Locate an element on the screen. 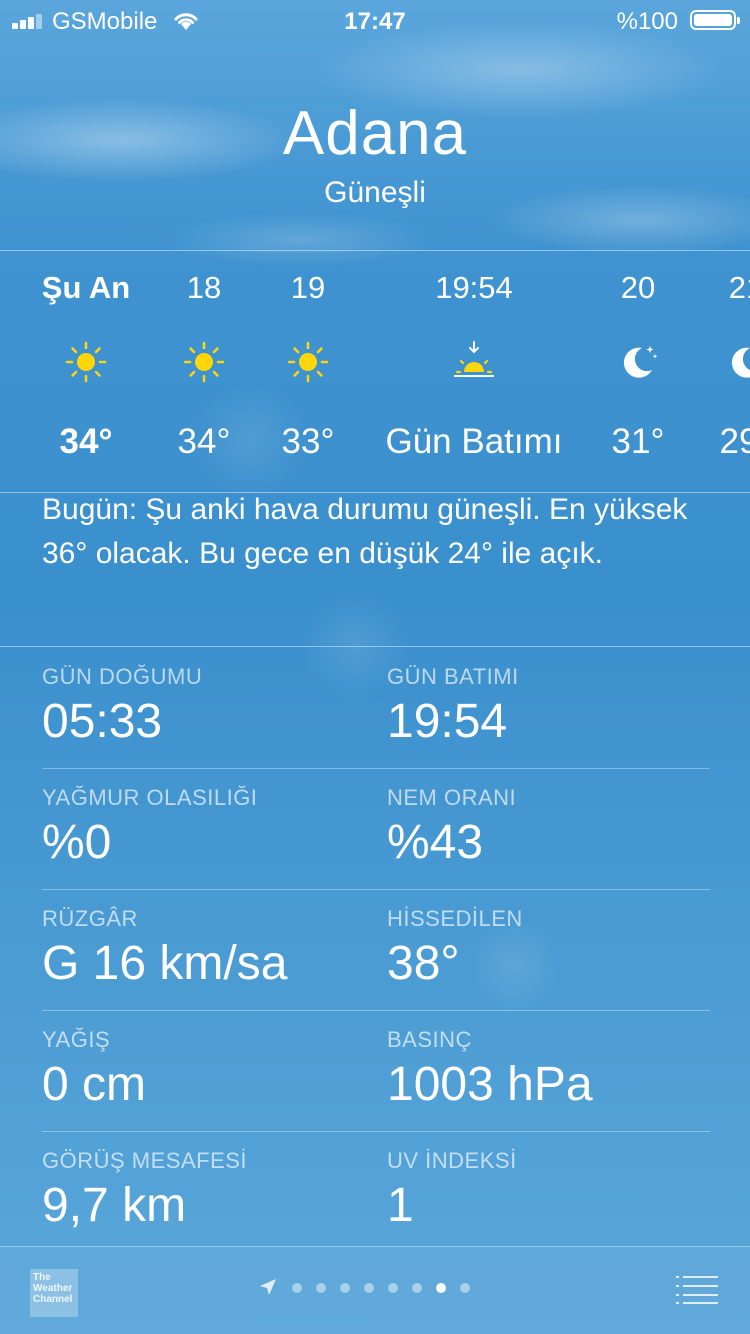  detail-row: RÜZGÂR G 16 km/sa HİSSEDİLEN 38° is located at coordinates (376, 950).